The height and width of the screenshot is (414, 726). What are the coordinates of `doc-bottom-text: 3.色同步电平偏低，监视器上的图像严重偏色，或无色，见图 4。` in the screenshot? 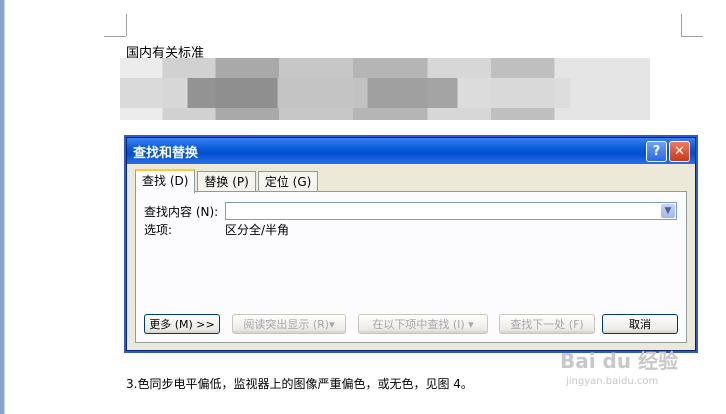 It's located at (299, 384).